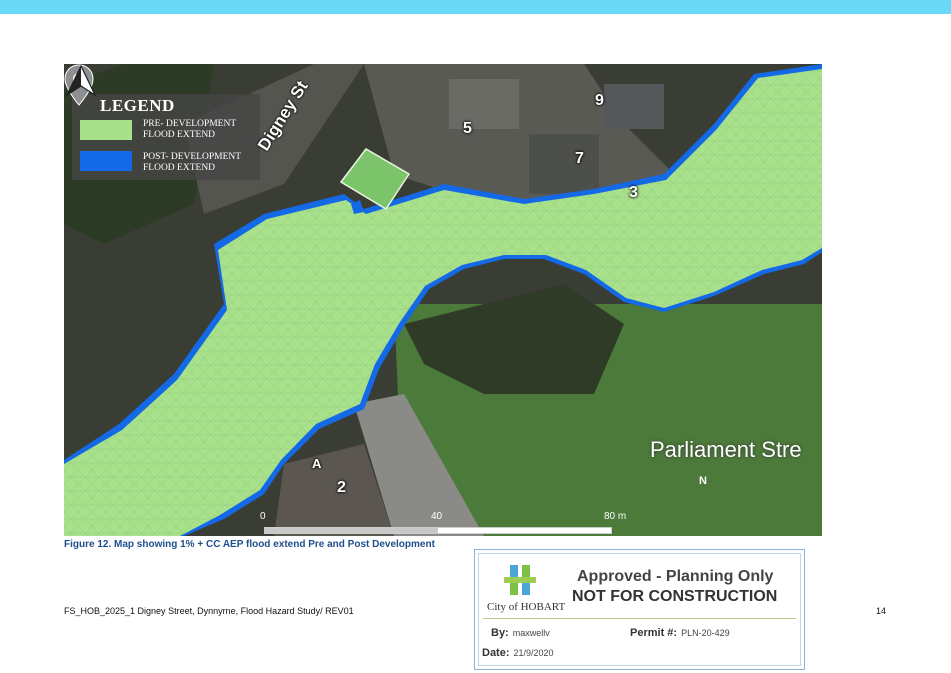 This screenshot has width=951, height=673. I want to click on scale-bar, so click(438, 530).